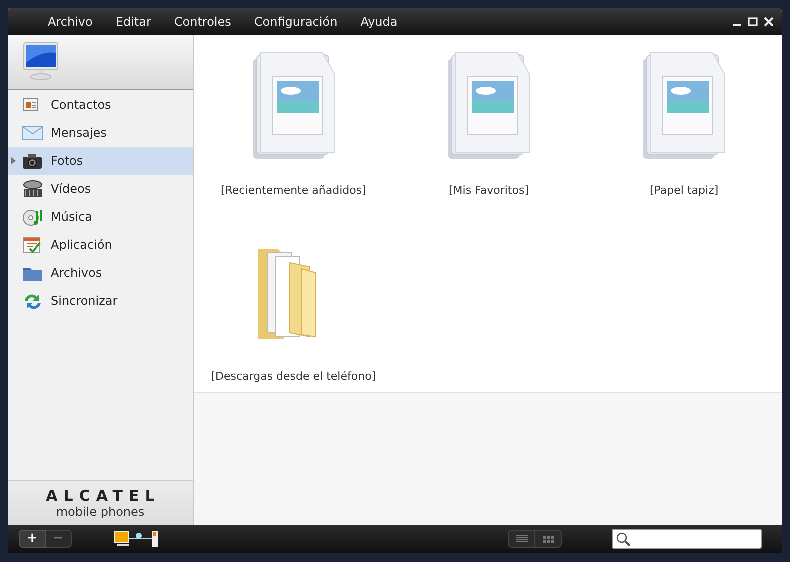 This screenshot has width=790, height=562. What do you see at coordinates (84, 301) in the screenshot?
I see `sidebar-label: Sincronizar` at bounding box center [84, 301].